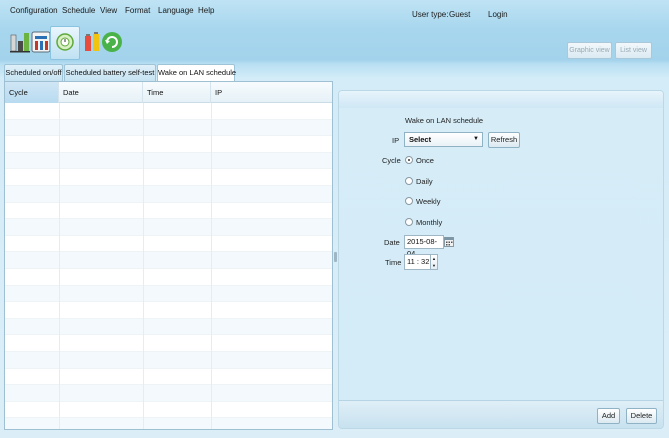 The width and height of the screenshot is (669, 438). What do you see at coordinates (32, 92) in the screenshot?
I see `column-header-cycle: Cycle` at bounding box center [32, 92].